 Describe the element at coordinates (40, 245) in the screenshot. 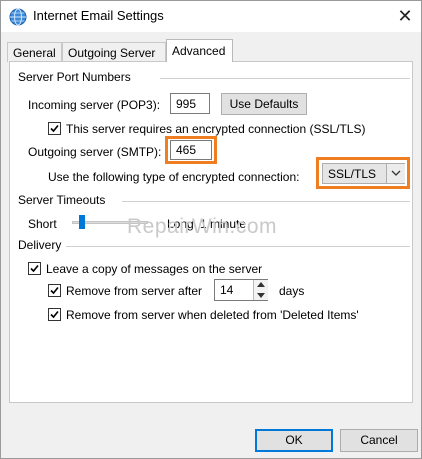

I see `delivery-heading: Delivery` at that location.